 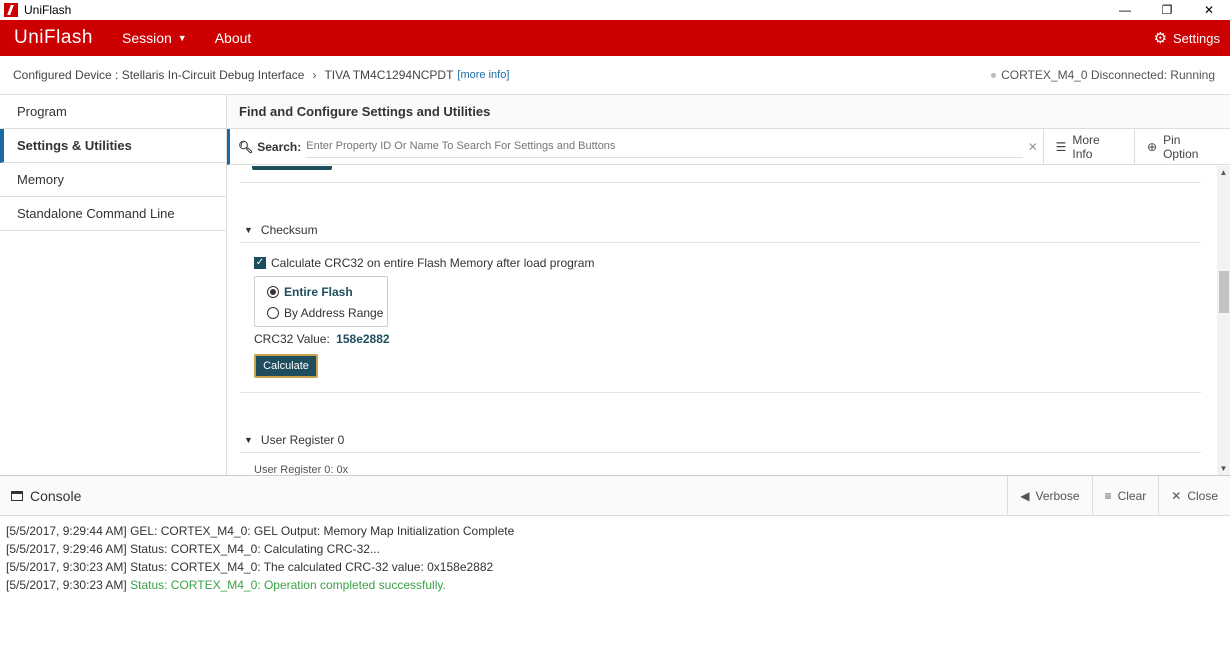 I want to click on close-icon: ✕, so click(x=1176, y=496).